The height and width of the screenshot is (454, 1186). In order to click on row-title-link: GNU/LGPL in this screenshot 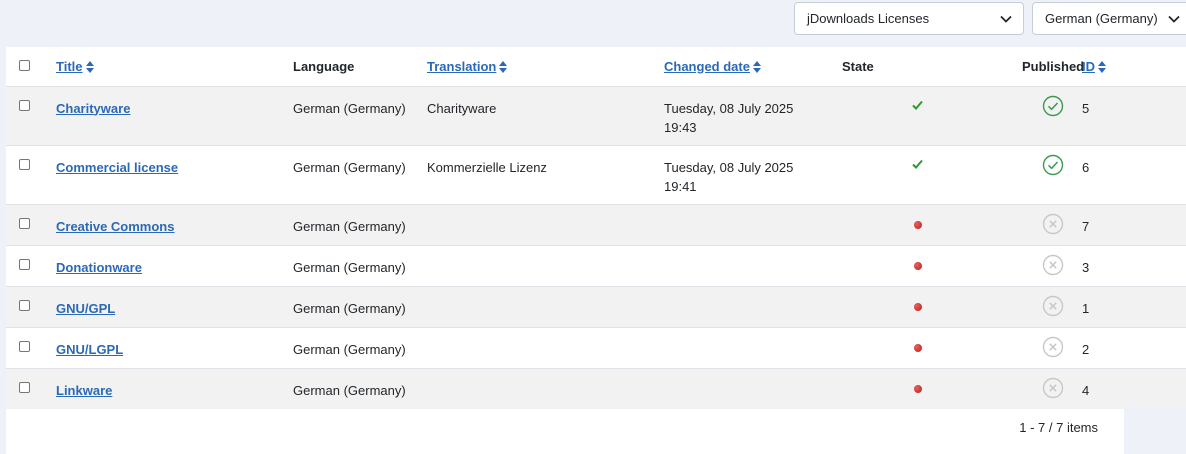, I will do `click(89, 349)`.